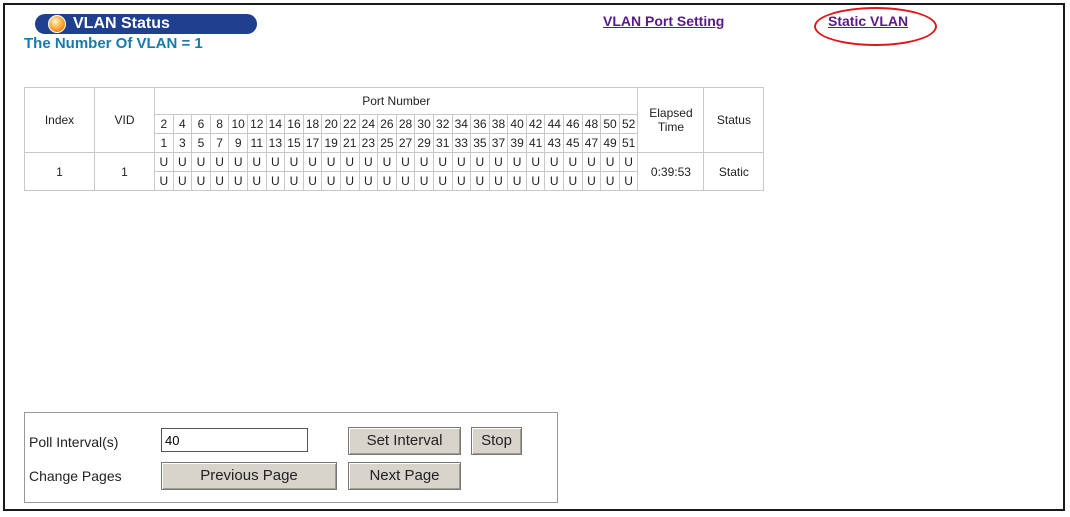  I want to click on port-number-header: 39, so click(517, 143).